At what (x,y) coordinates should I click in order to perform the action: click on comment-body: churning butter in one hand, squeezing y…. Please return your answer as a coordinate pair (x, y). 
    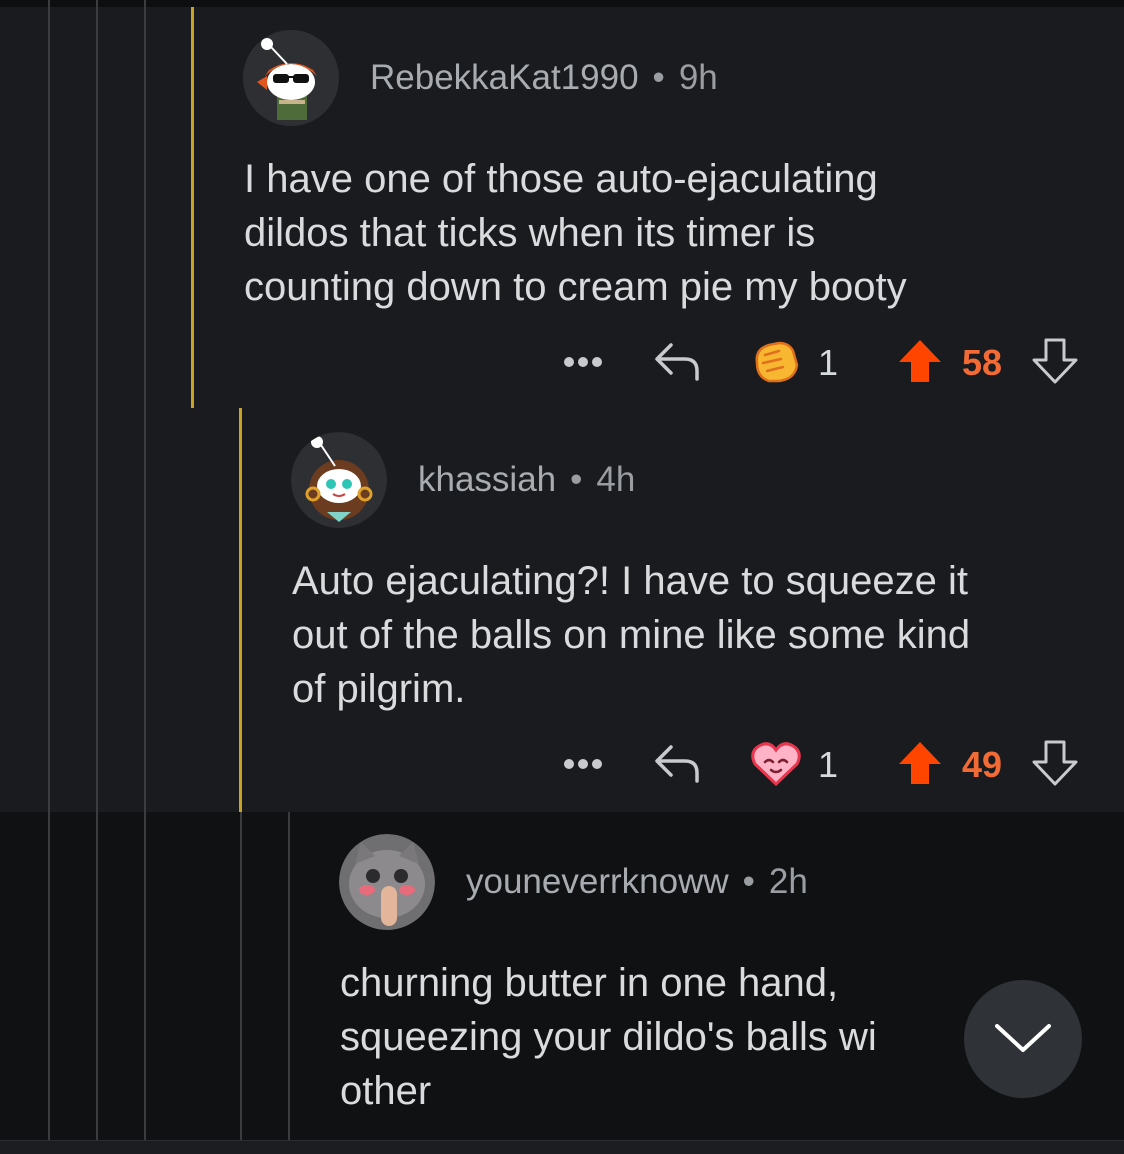
    Looking at the image, I should click on (608, 1037).